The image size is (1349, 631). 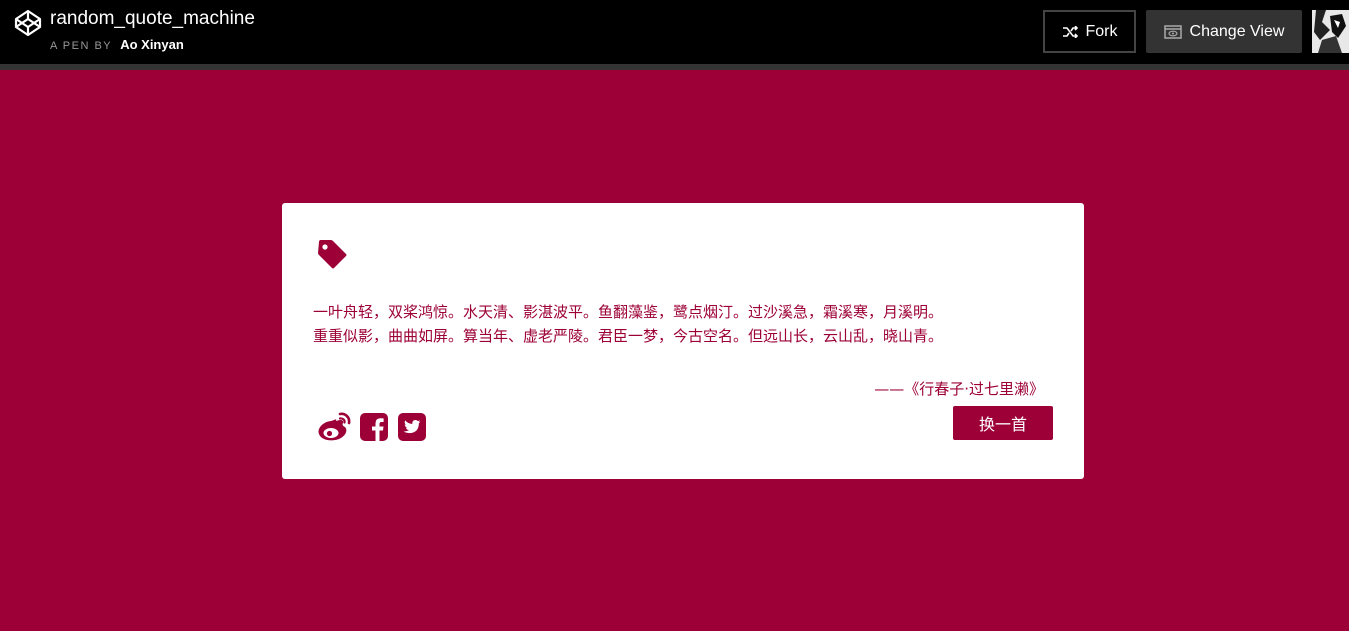 What do you see at coordinates (1101, 31) in the screenshot?
I see `fork-label: Fork` at bounding box center [1101, 31].